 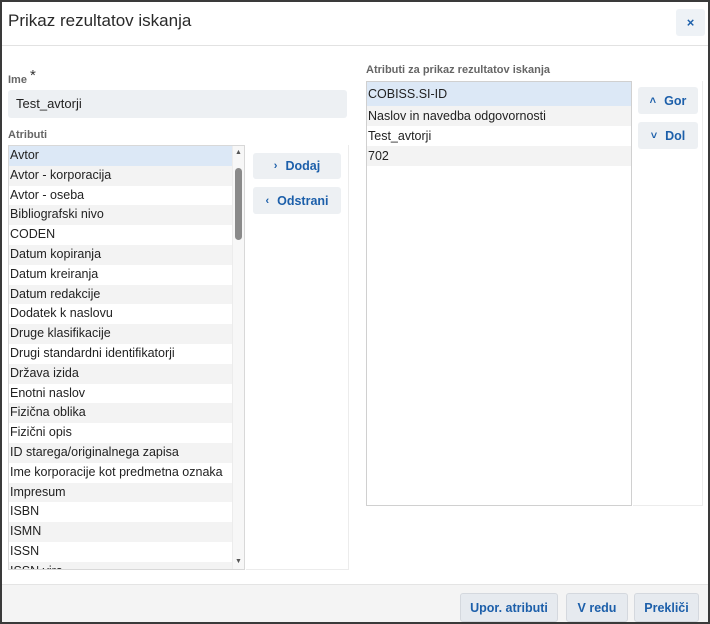 I want to click on attribute-list-item: ISBN, so click(x=121, y=512).